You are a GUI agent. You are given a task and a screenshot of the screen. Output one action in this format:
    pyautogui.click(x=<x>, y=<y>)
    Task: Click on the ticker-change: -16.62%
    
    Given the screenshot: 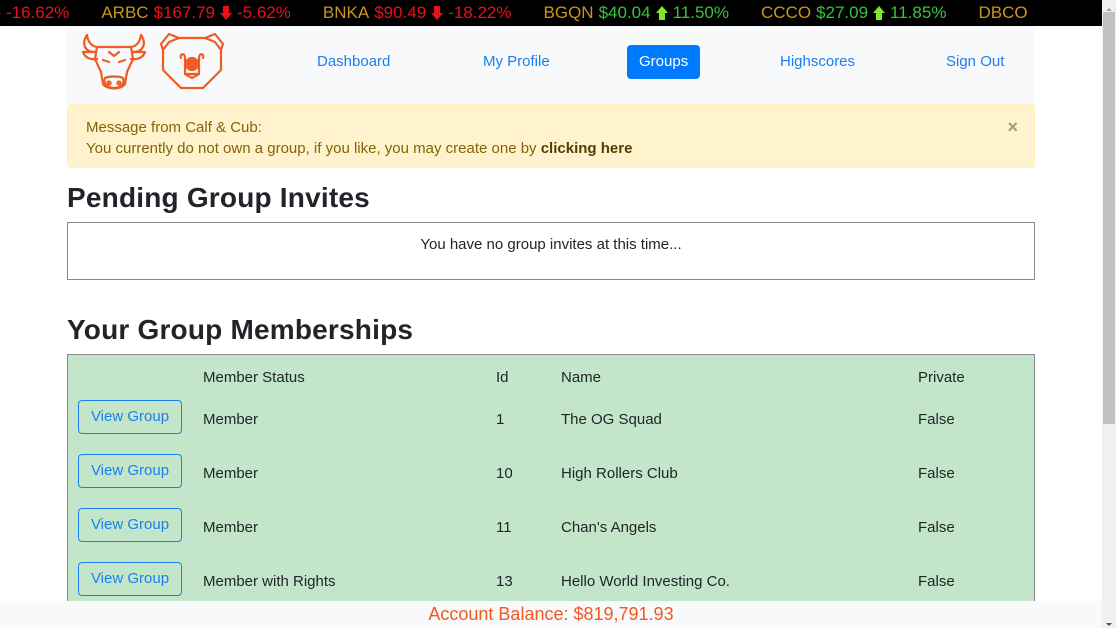 What is the action you would take?
    pyautogui.click(x=38, y=12)
    